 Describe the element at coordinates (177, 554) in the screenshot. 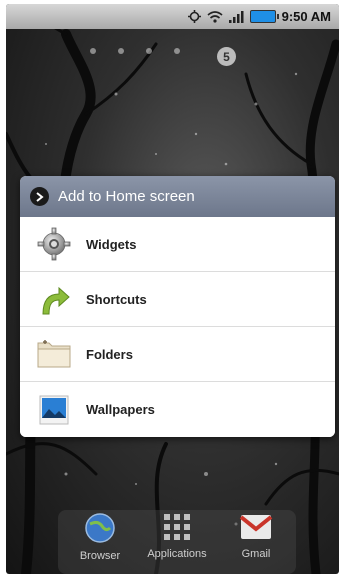

I see `dock-label: Applications` at that location.